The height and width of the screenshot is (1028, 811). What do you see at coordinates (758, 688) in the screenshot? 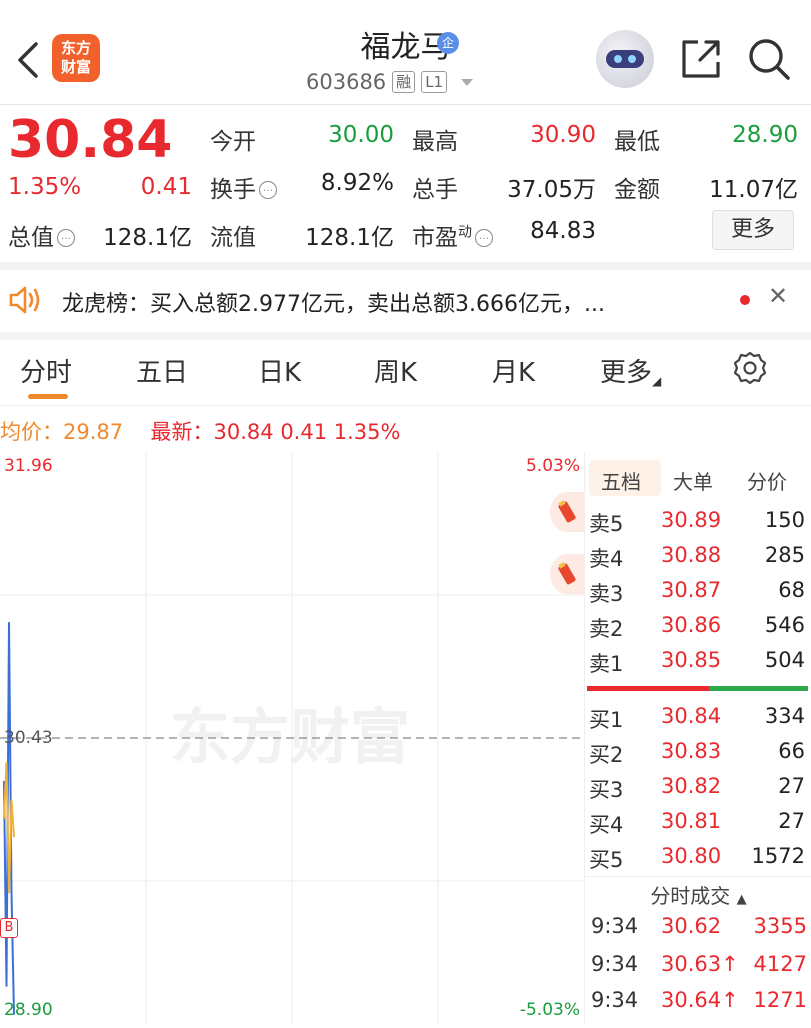
I see `ratio-bar-down` at bounding box center [758, 688].